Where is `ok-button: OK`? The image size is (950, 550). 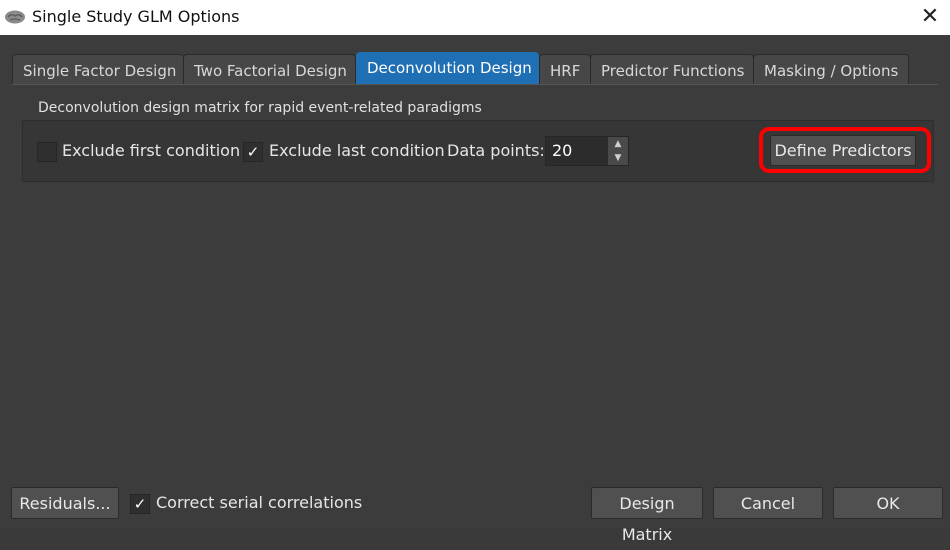
ok-button: OK is located at coordinates (888, 503).